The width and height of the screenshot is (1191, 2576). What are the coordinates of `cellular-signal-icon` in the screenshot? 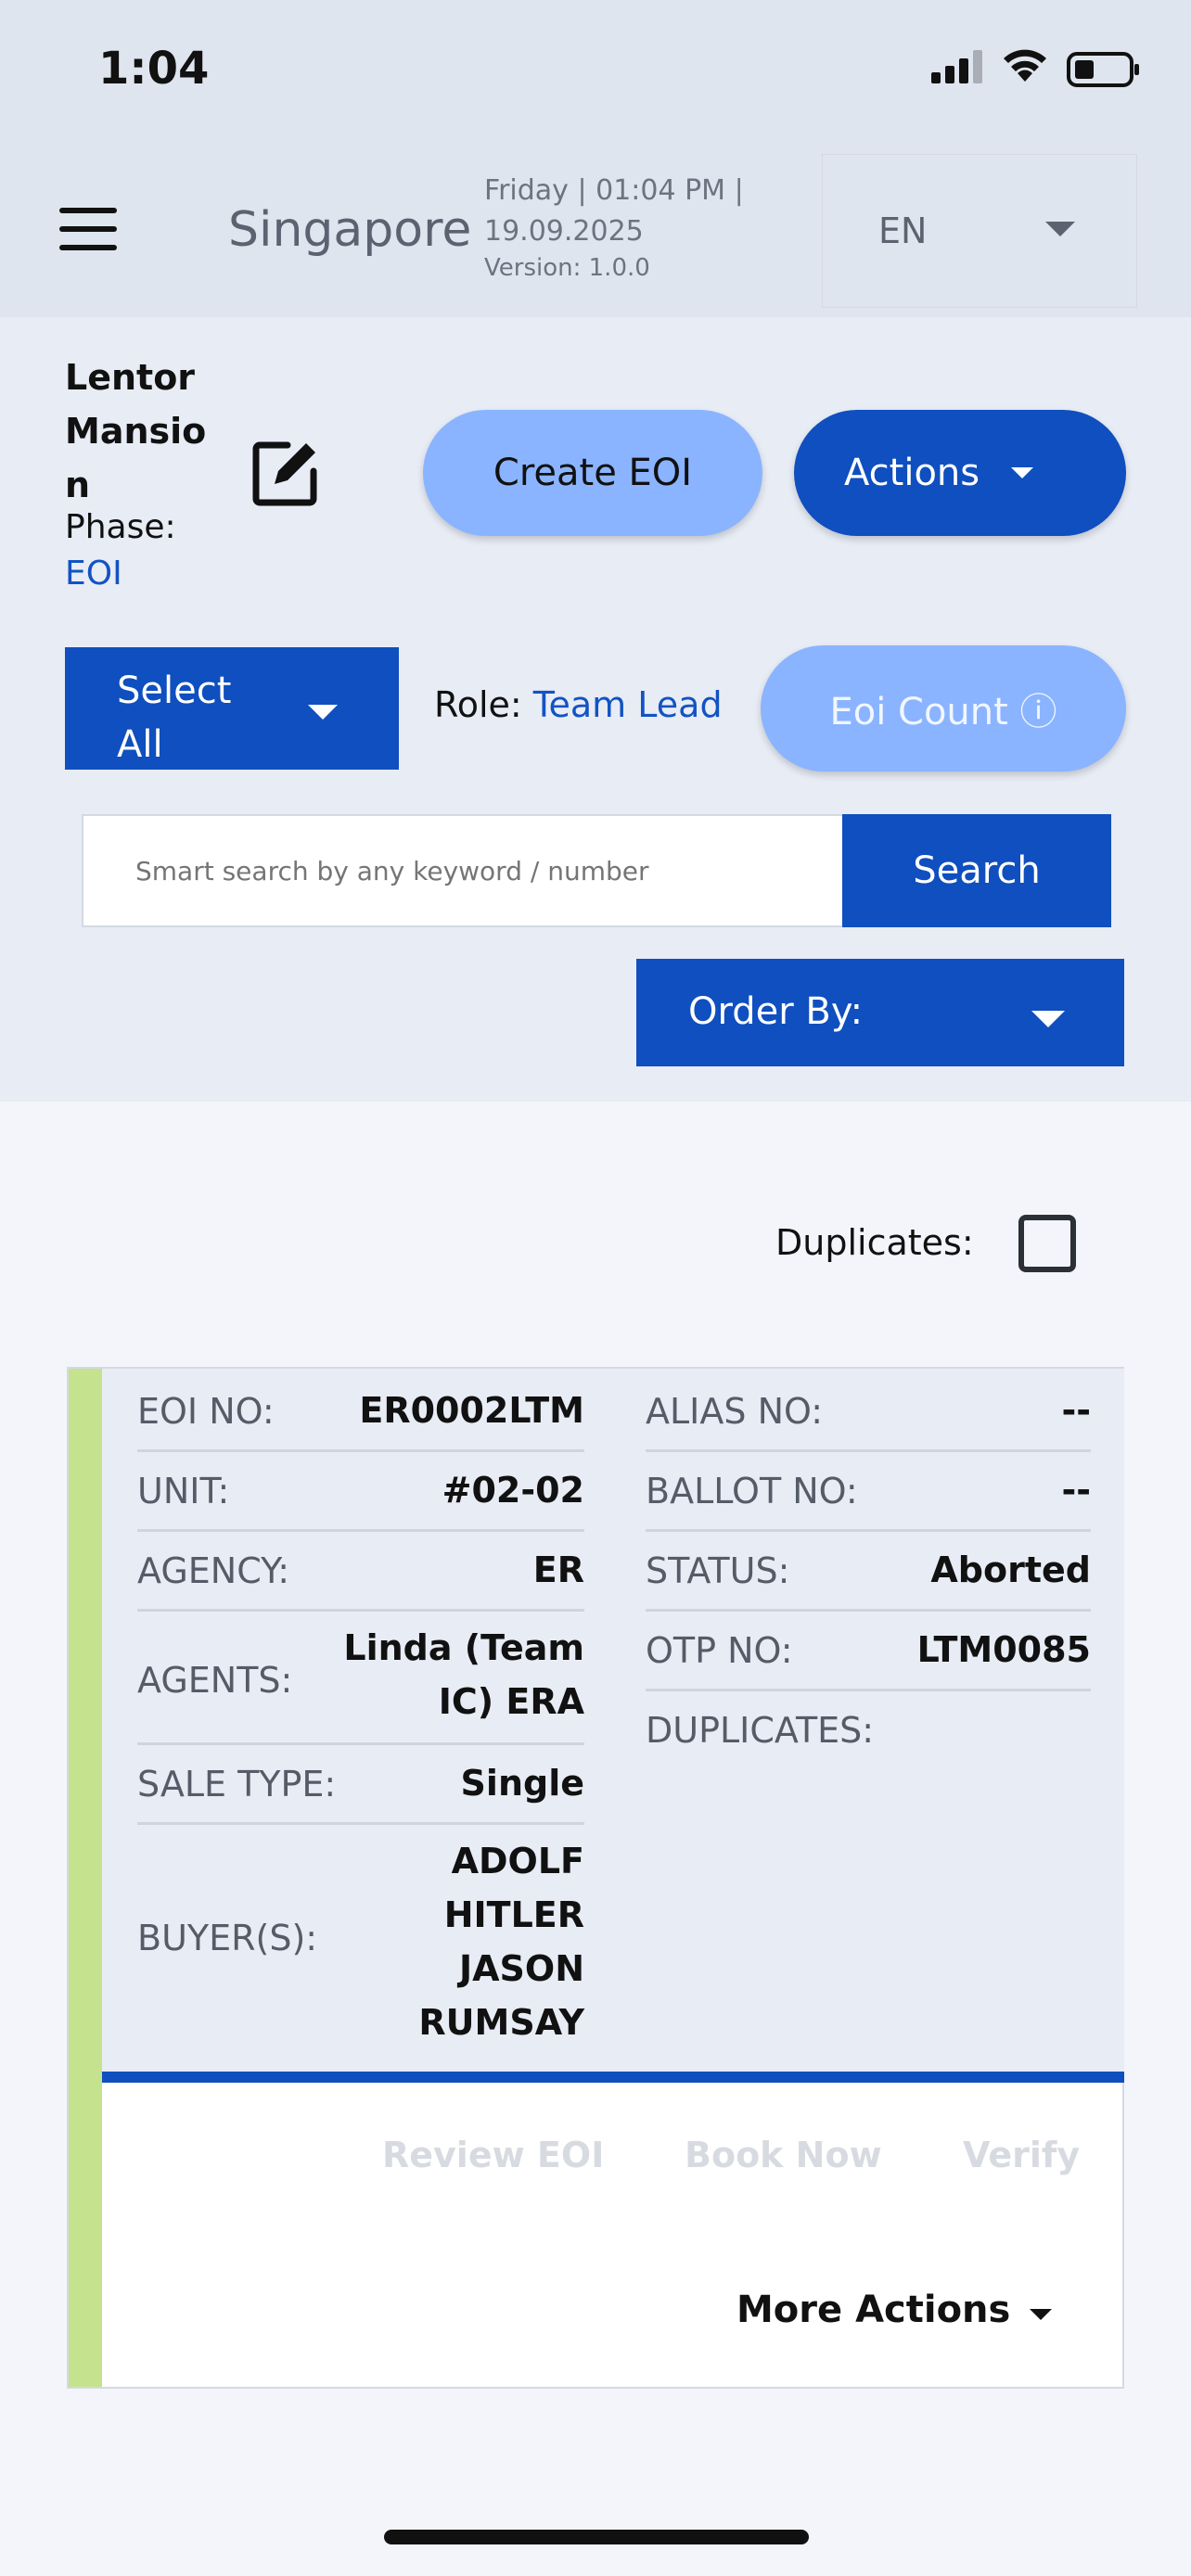 It's located at (956, 66).